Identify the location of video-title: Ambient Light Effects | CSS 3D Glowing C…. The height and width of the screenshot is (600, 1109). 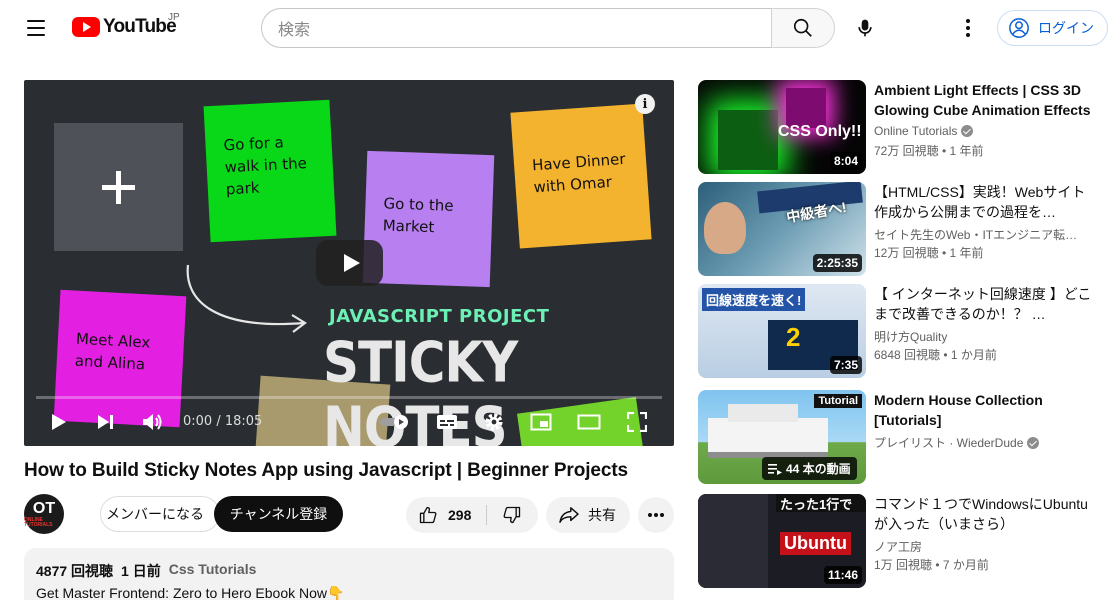
(982, 100).